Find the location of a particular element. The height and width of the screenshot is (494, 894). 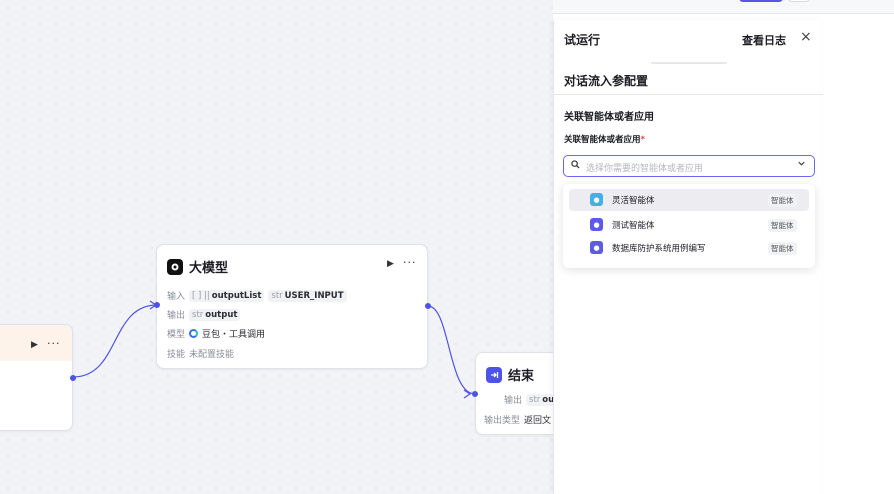

option-name: 测试智能体 is located at coordinates (633, 226).